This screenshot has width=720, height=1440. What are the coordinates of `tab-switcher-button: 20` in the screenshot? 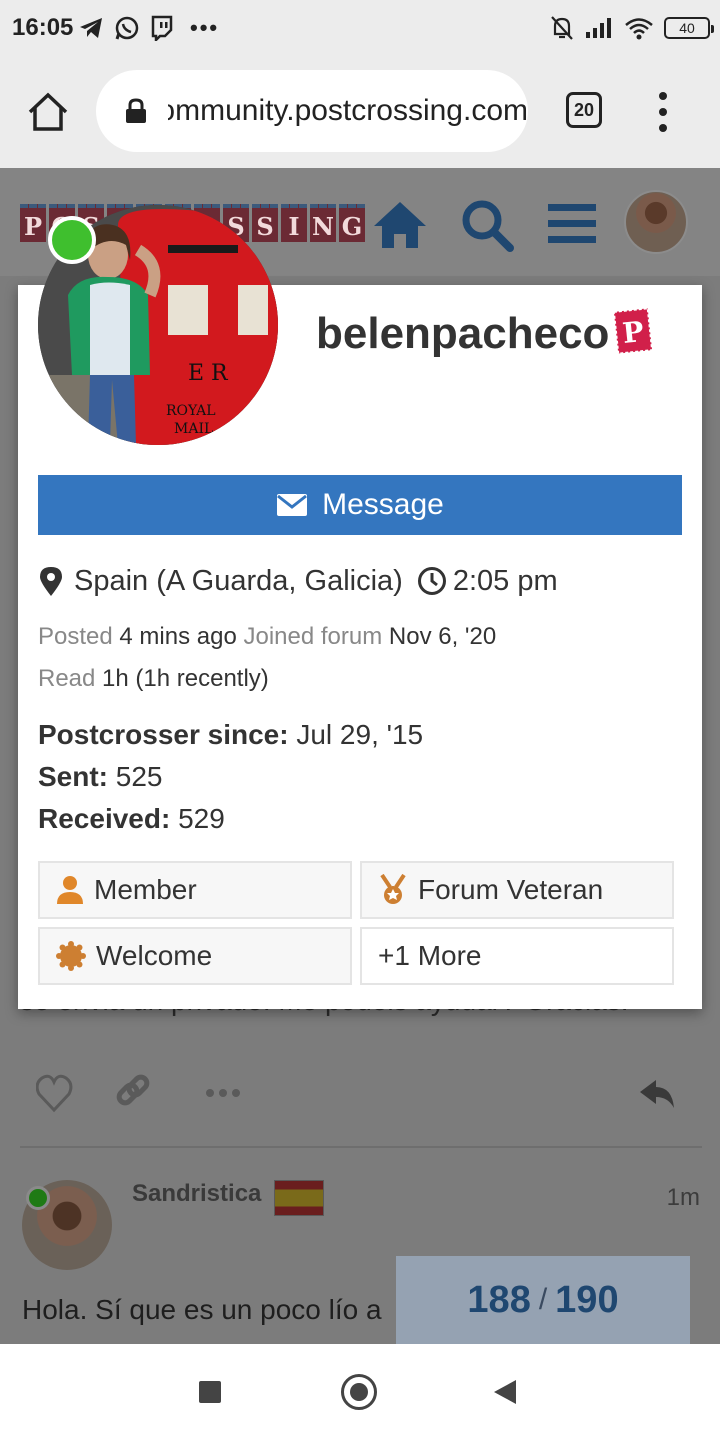 It's located at (584, 110).